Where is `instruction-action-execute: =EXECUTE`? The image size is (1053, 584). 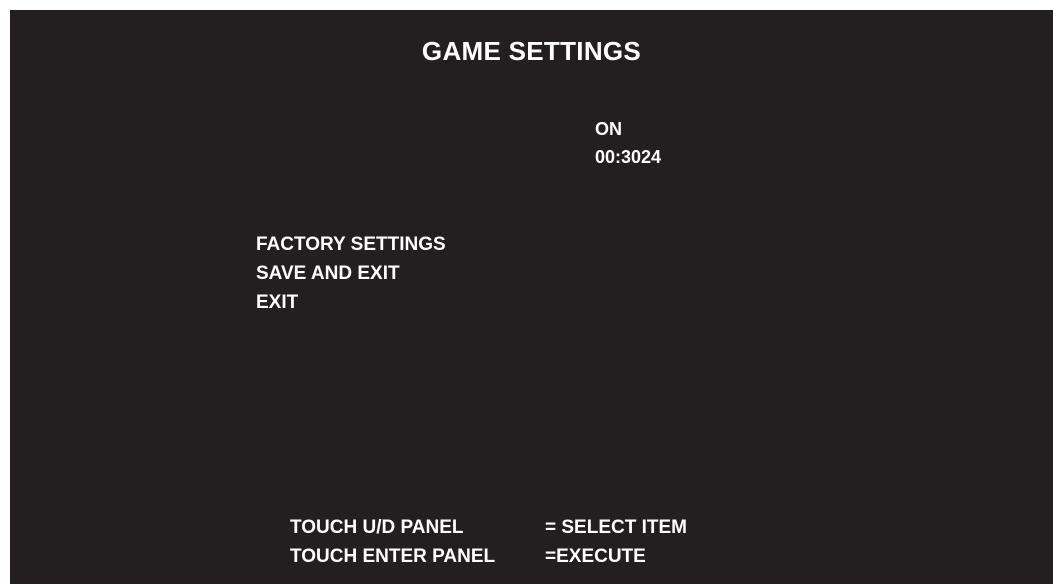
instruction-action-execute: =EXECUTE is located at coordinates (595, 556).